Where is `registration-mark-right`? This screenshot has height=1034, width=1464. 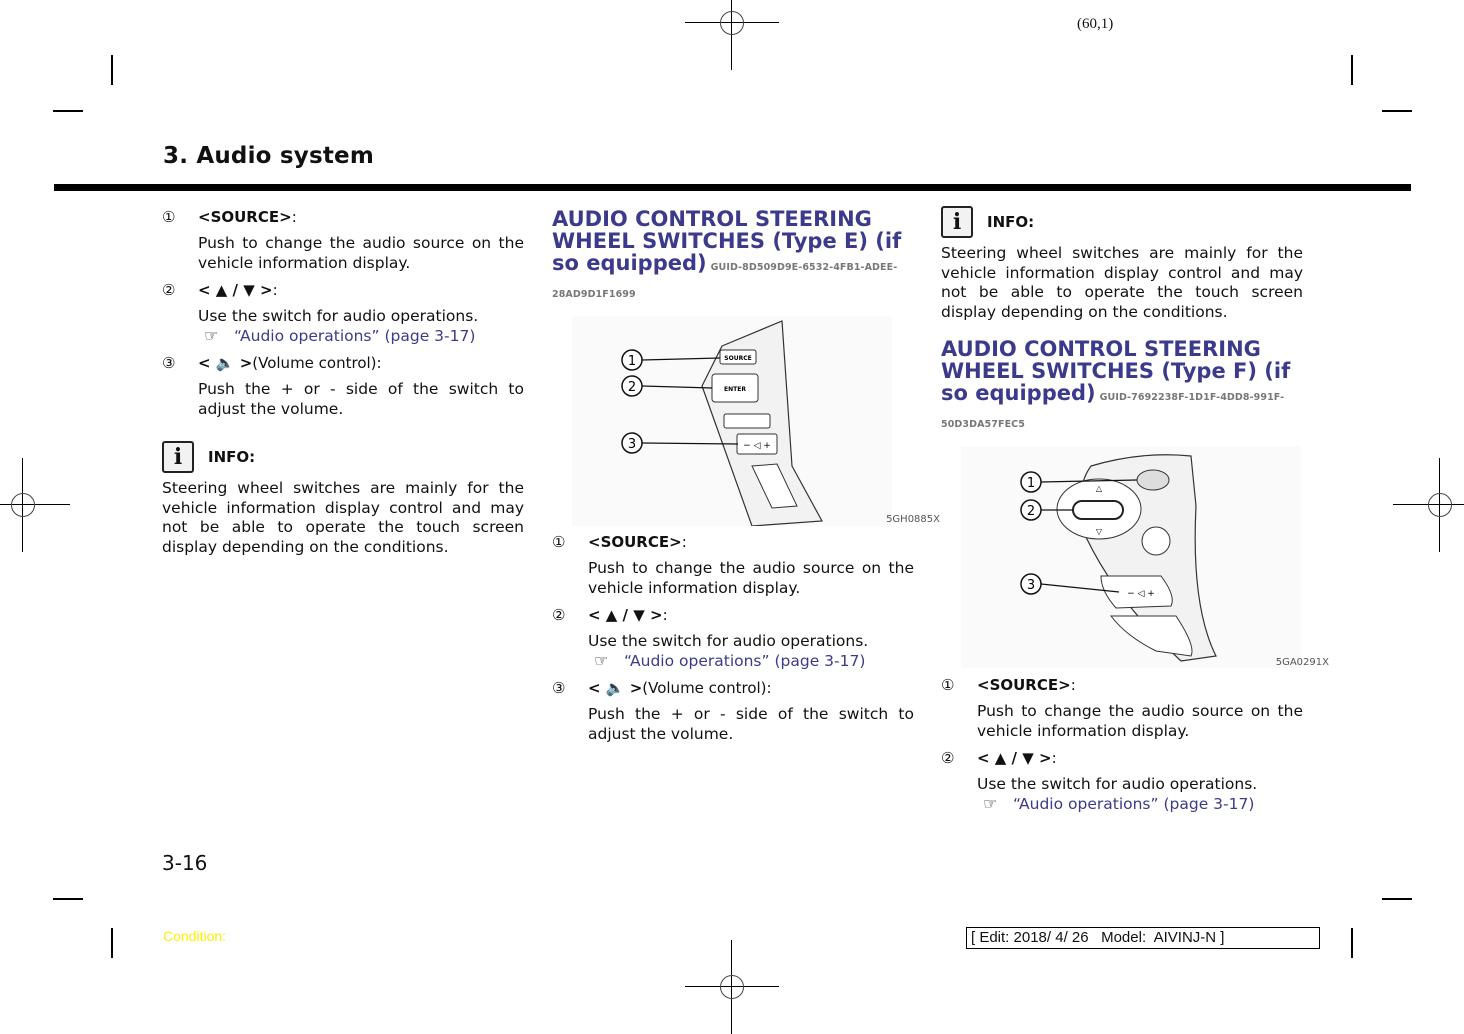 registration-mark-right is located at coordinates (1428, 505).